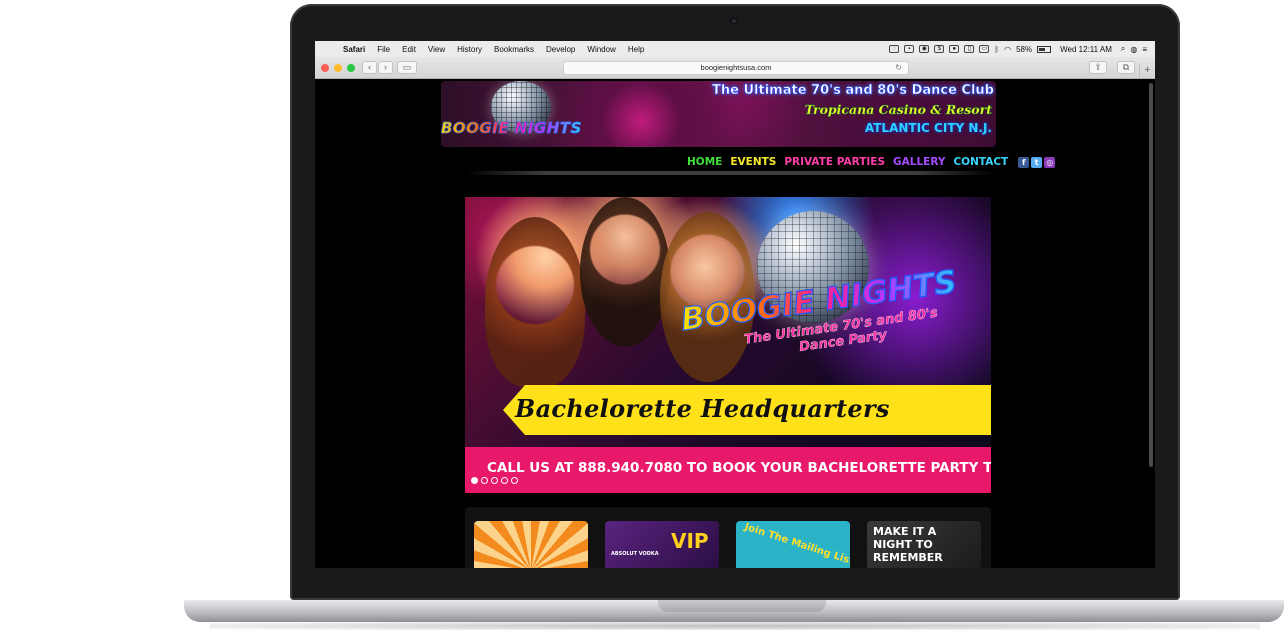  Describe the element at coordinates (734, 21) in the screenshot. I see `camera-icon` at that location.